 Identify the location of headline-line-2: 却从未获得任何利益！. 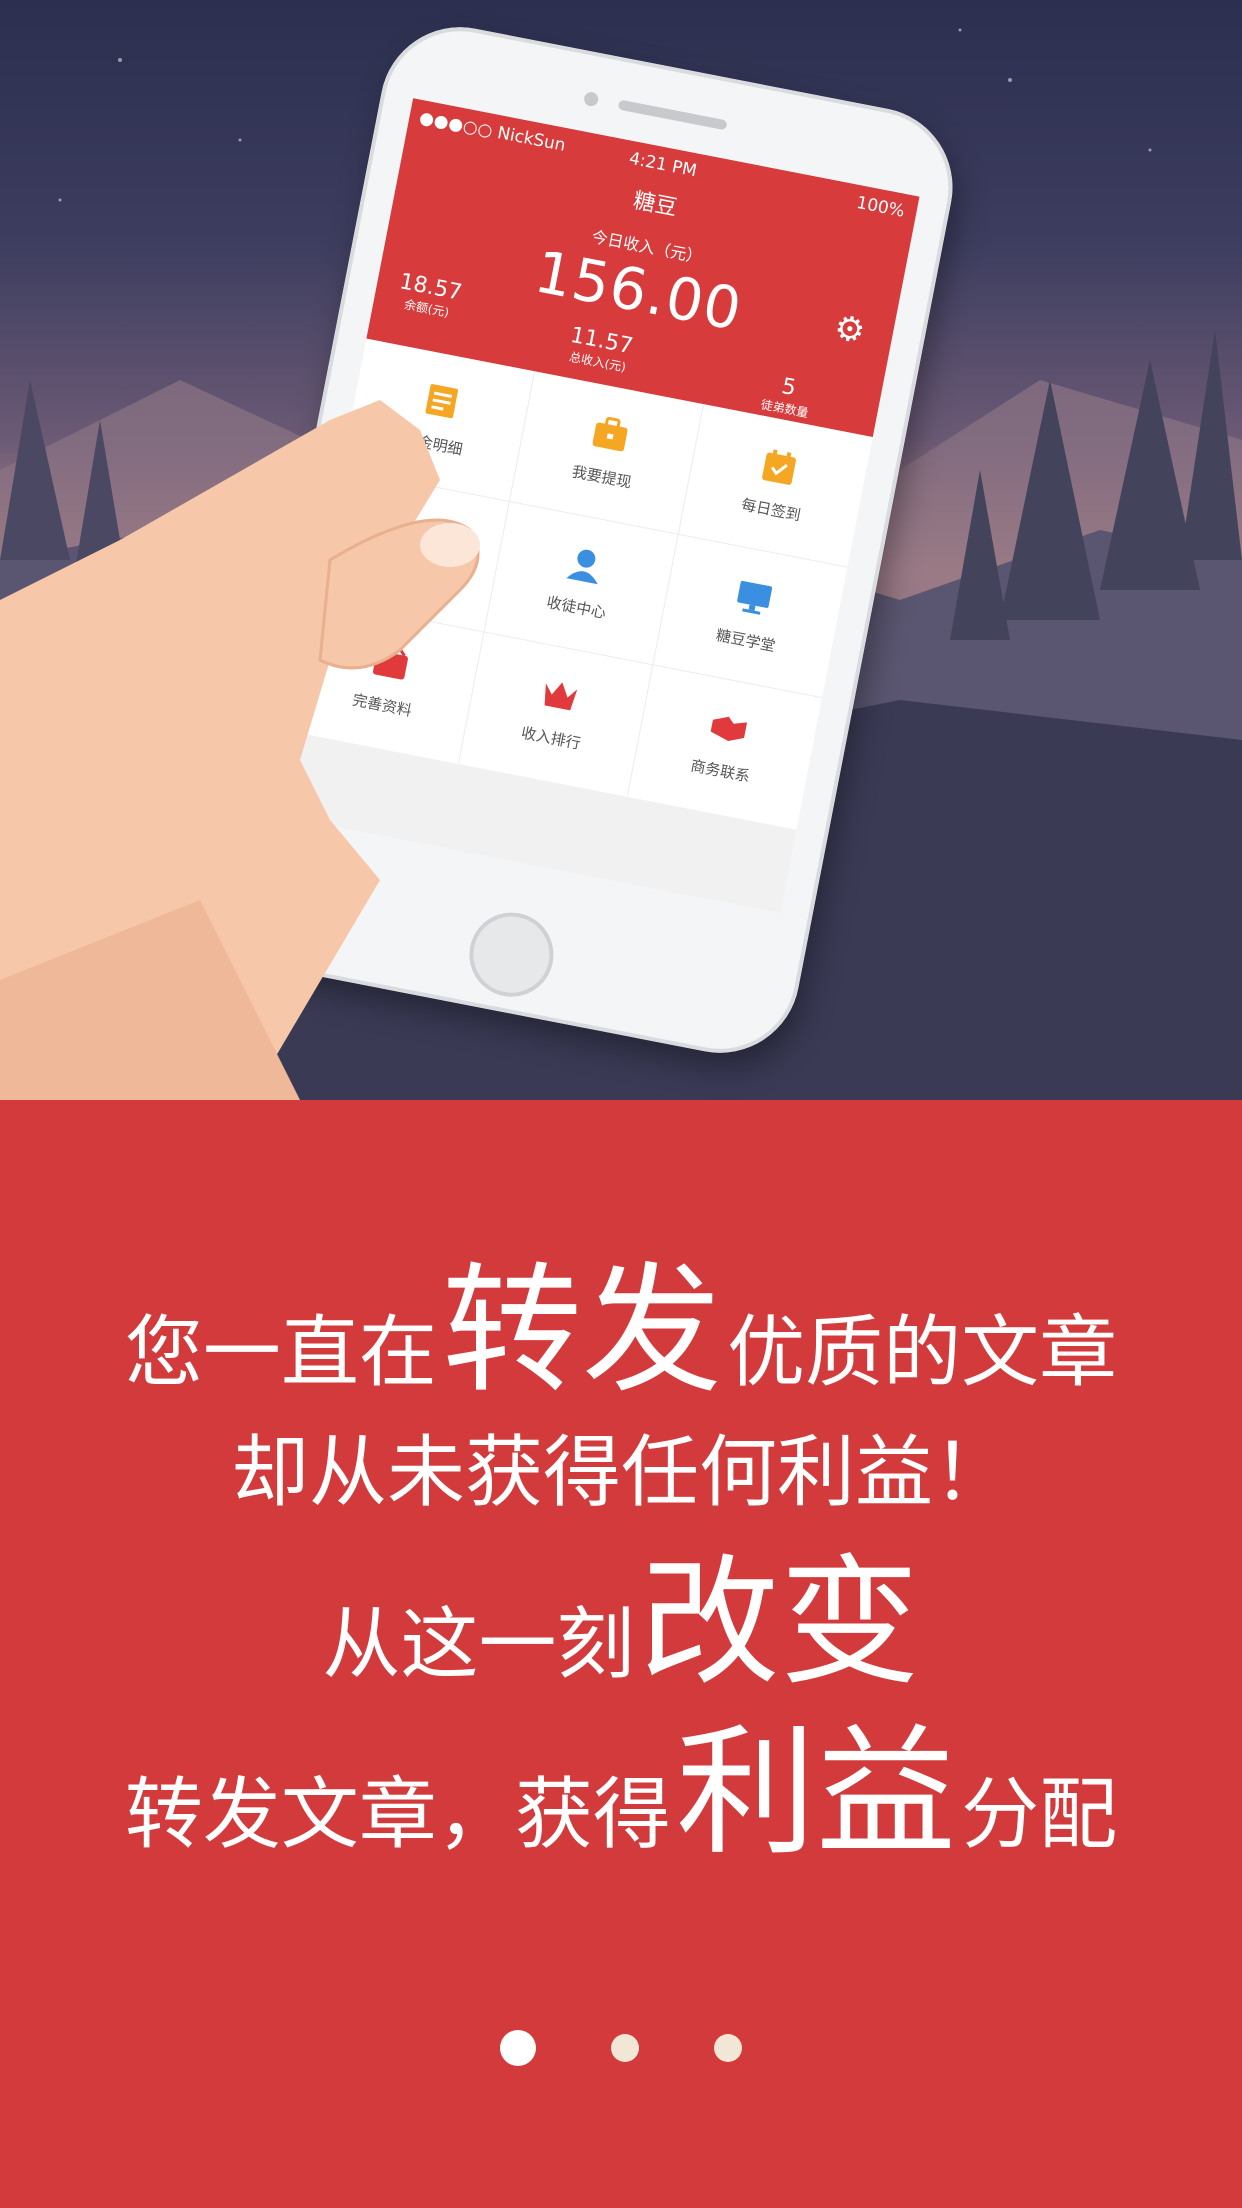
(621, 1466).